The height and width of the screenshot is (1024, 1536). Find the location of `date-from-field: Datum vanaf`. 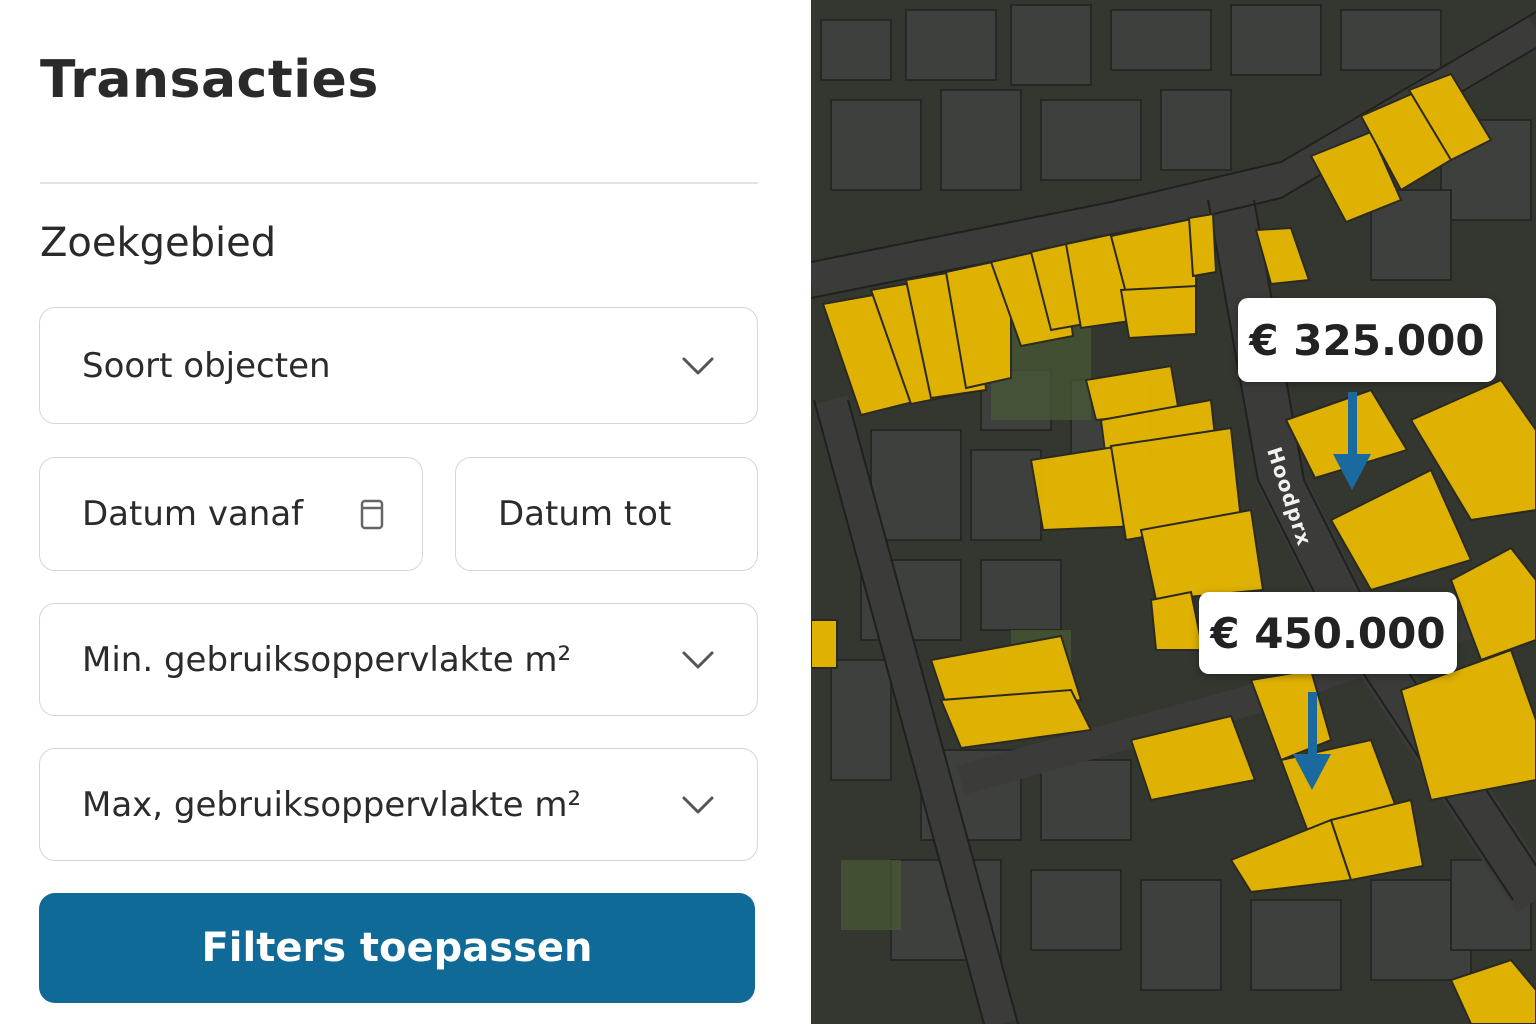

date-from-field: Datum vanaf is located at coordinates (231, 514).